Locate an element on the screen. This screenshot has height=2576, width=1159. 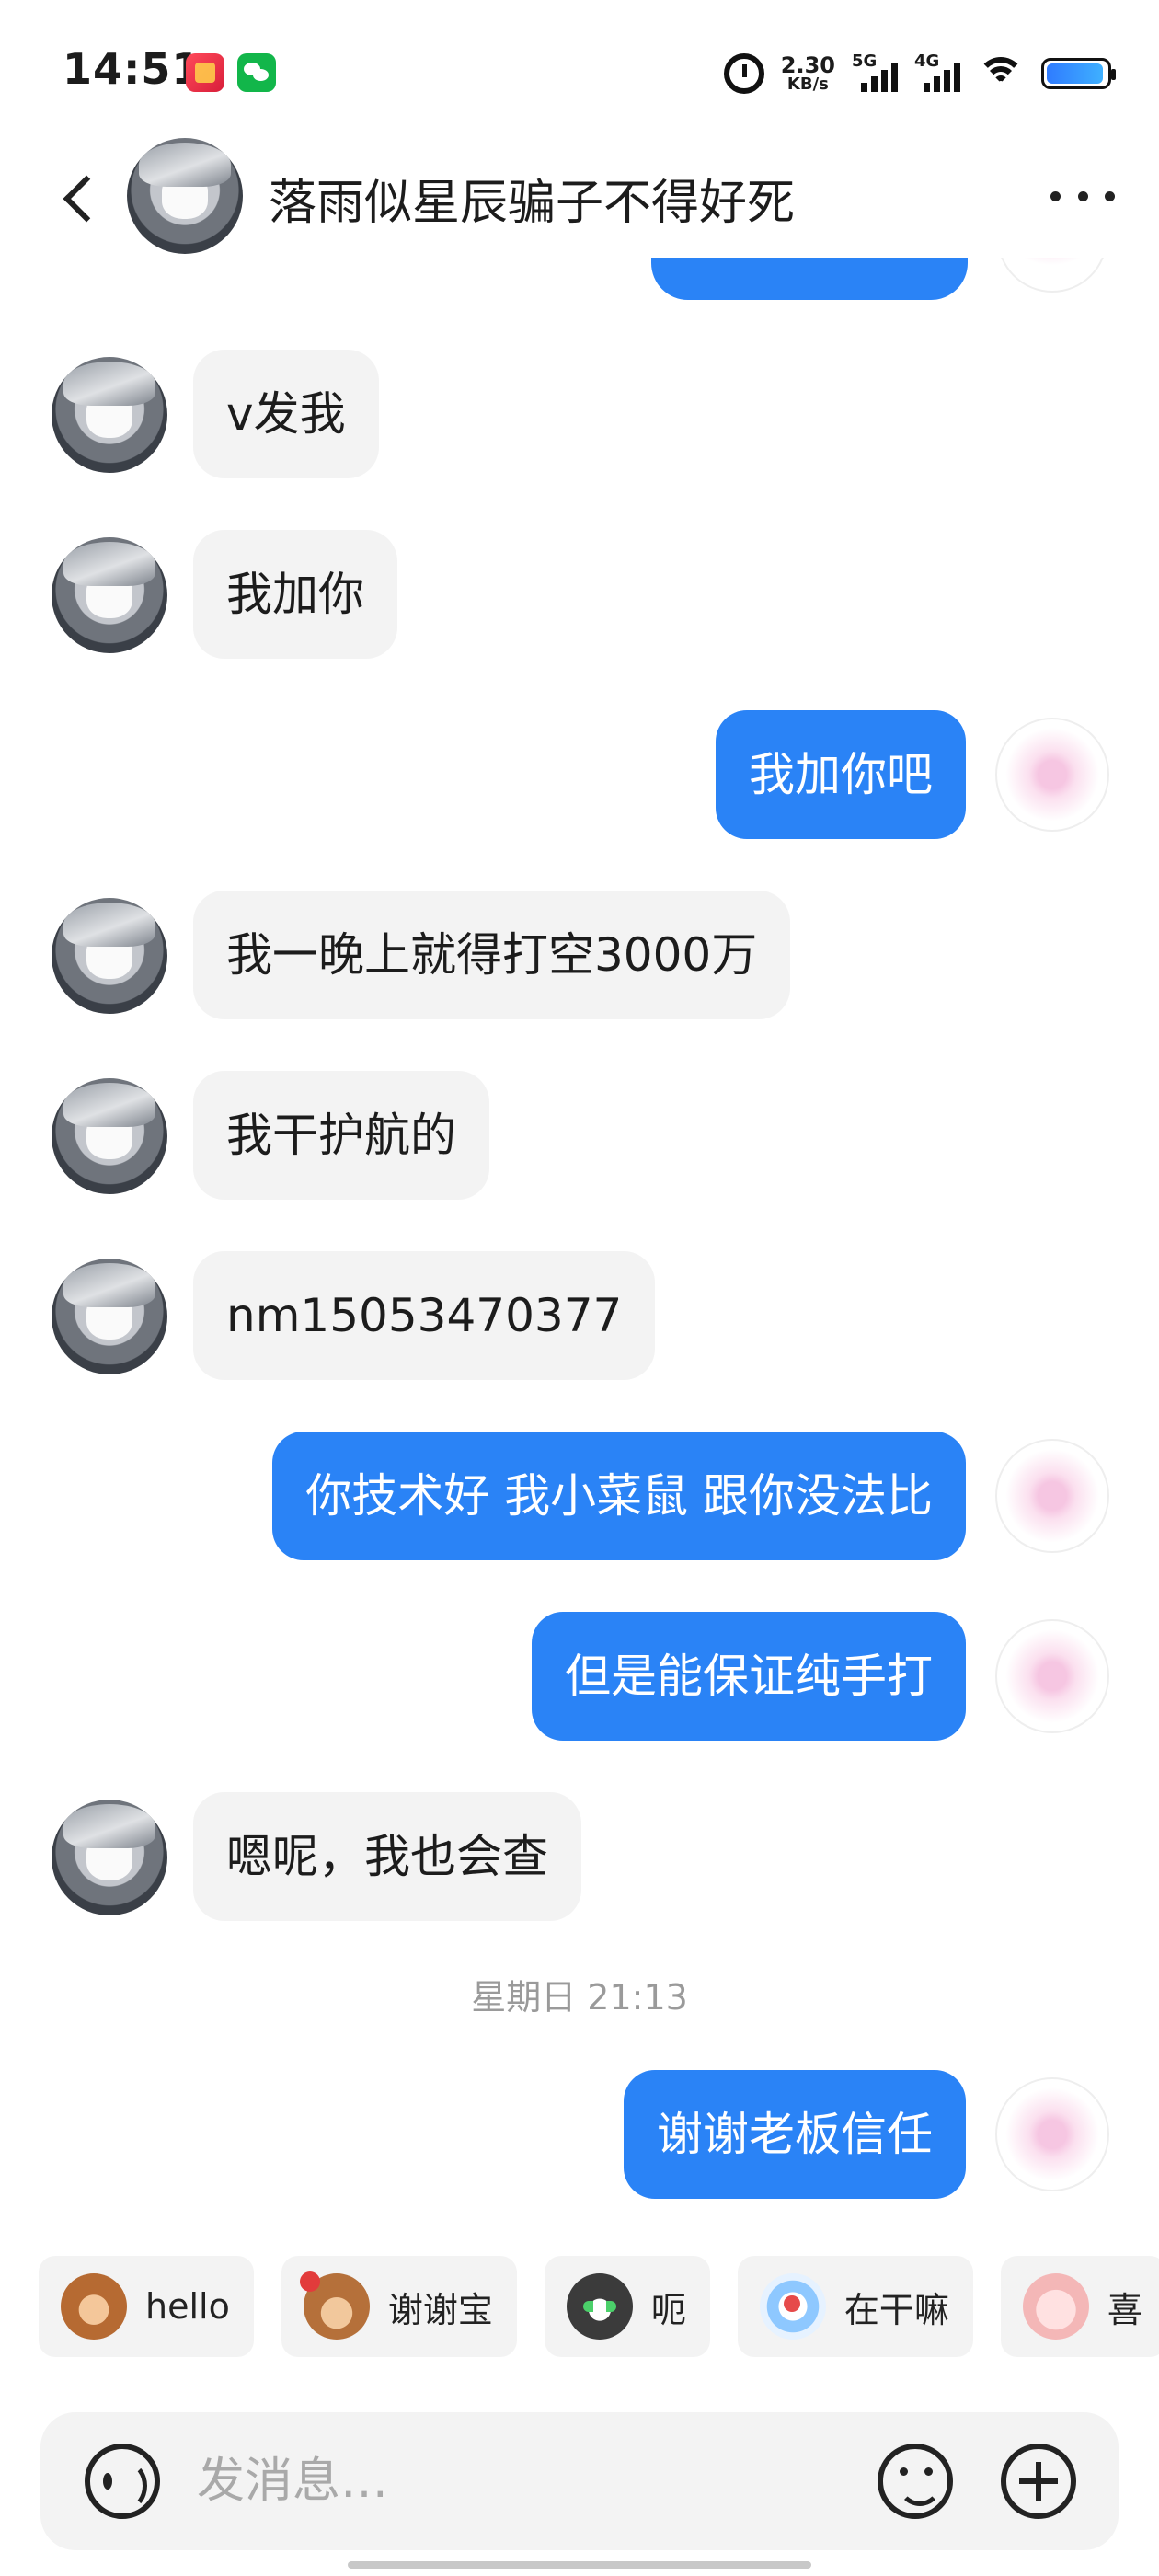
message-bubble-outgoing: 但是能保证纯手打 is located at coordinates (749, 1676).